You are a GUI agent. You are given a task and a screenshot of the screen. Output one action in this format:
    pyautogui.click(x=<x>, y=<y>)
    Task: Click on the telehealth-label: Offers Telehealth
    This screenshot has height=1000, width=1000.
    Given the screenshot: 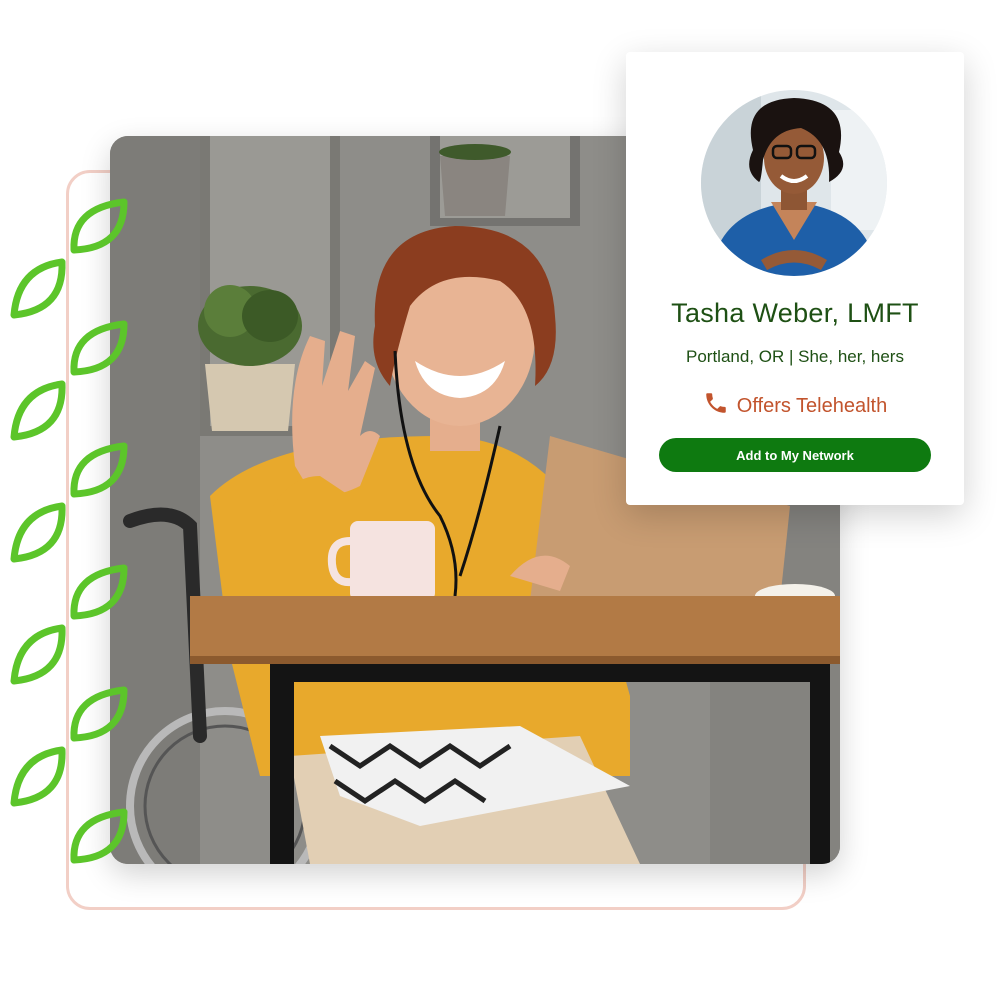 What is the action you would take?
    pyautogui.click(x=812, y=405)
    